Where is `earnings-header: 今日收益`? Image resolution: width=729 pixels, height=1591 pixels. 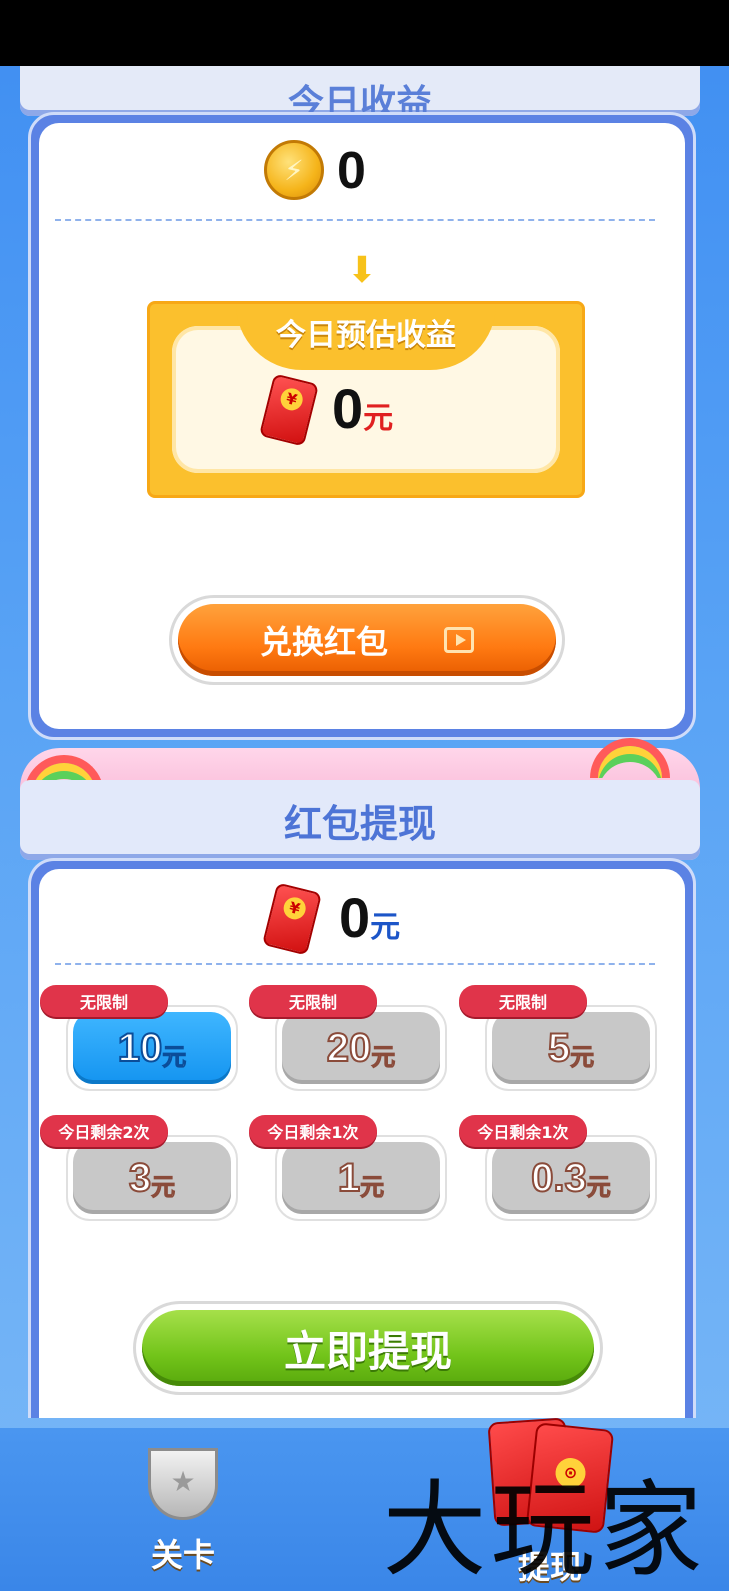
earnings-header: 今日收益 is located at coordinates (360, 91).